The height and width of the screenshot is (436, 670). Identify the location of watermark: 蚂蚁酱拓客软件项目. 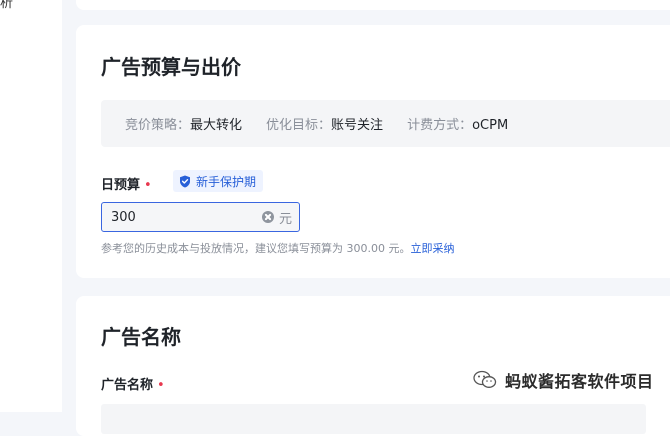
(563, 380).